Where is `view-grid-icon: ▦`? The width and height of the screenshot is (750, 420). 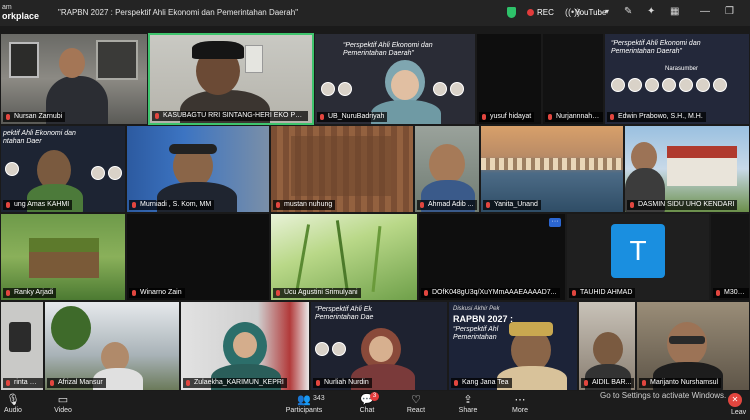
view-grid-icon: ▦ is located at coordinates (674, 11).